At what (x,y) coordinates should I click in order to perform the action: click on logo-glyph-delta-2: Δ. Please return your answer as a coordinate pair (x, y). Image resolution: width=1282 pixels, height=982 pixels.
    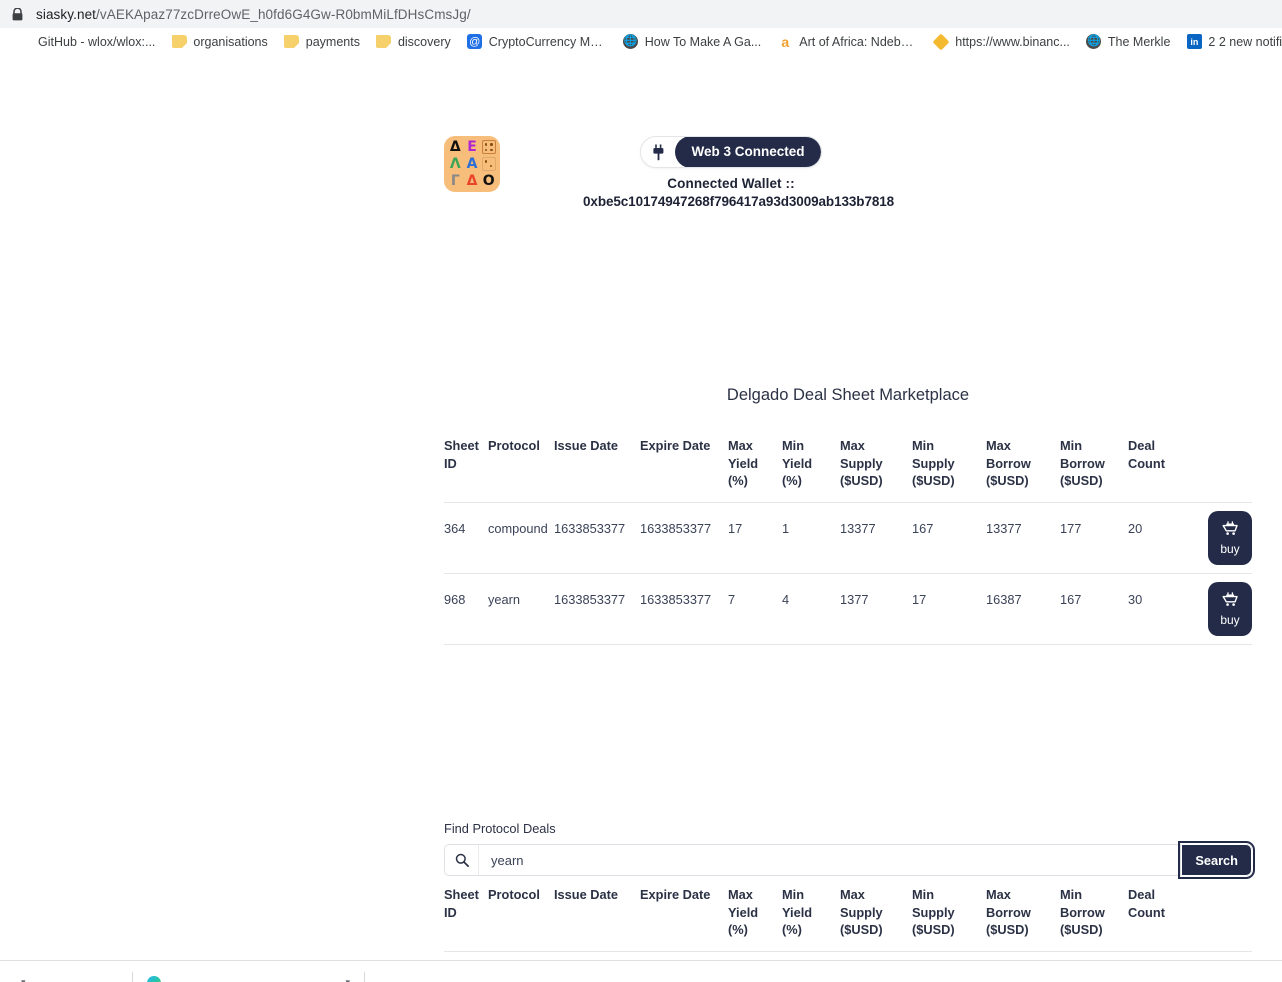
    Looking at the image, I should click on (472, 180).